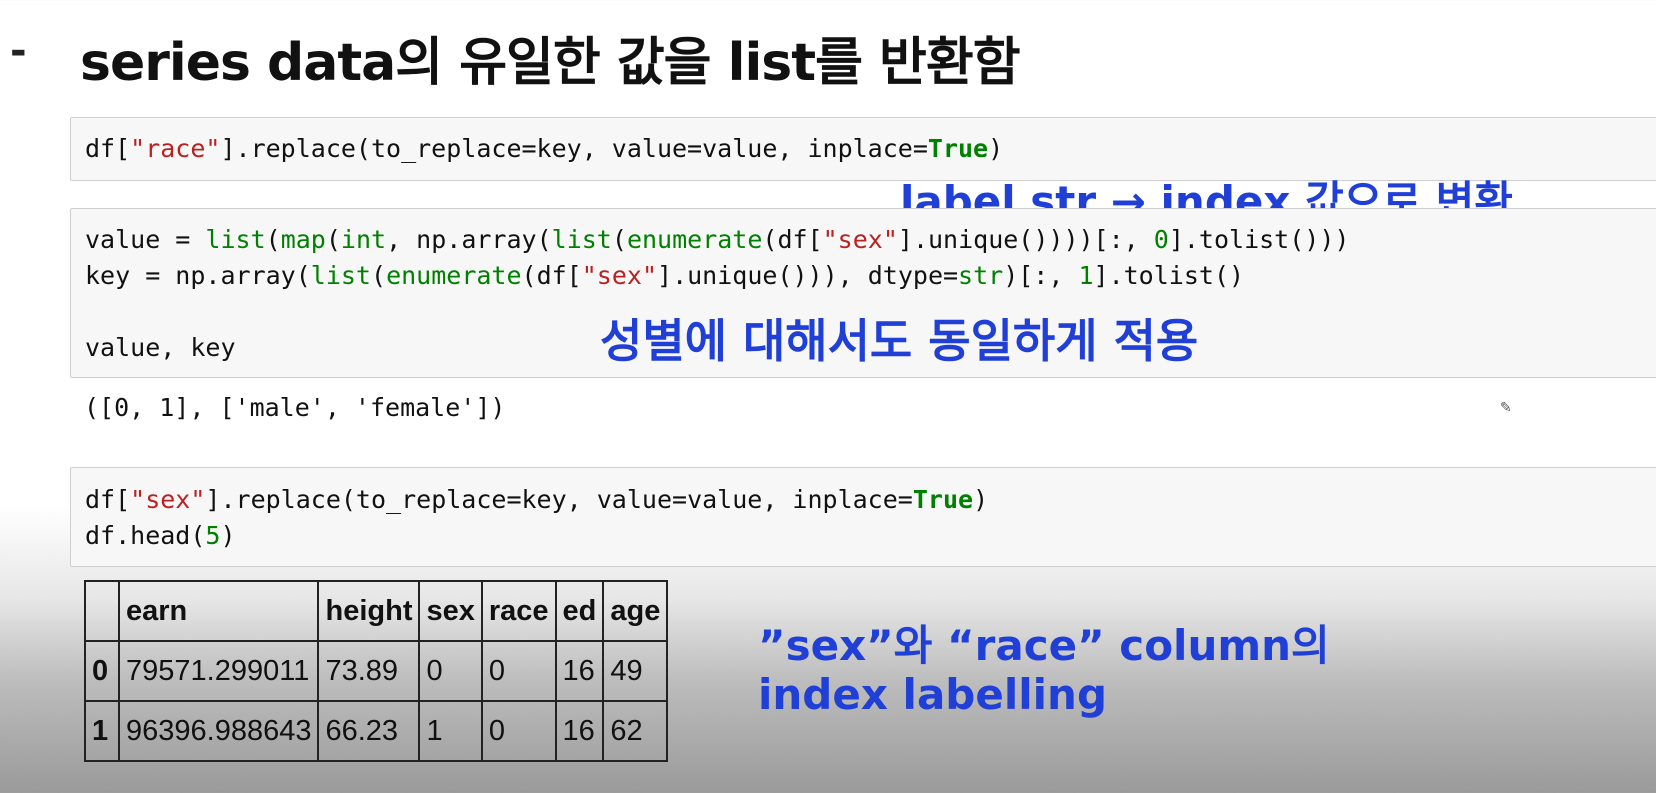  I want to click on code-string: "race", so click(175, 148).